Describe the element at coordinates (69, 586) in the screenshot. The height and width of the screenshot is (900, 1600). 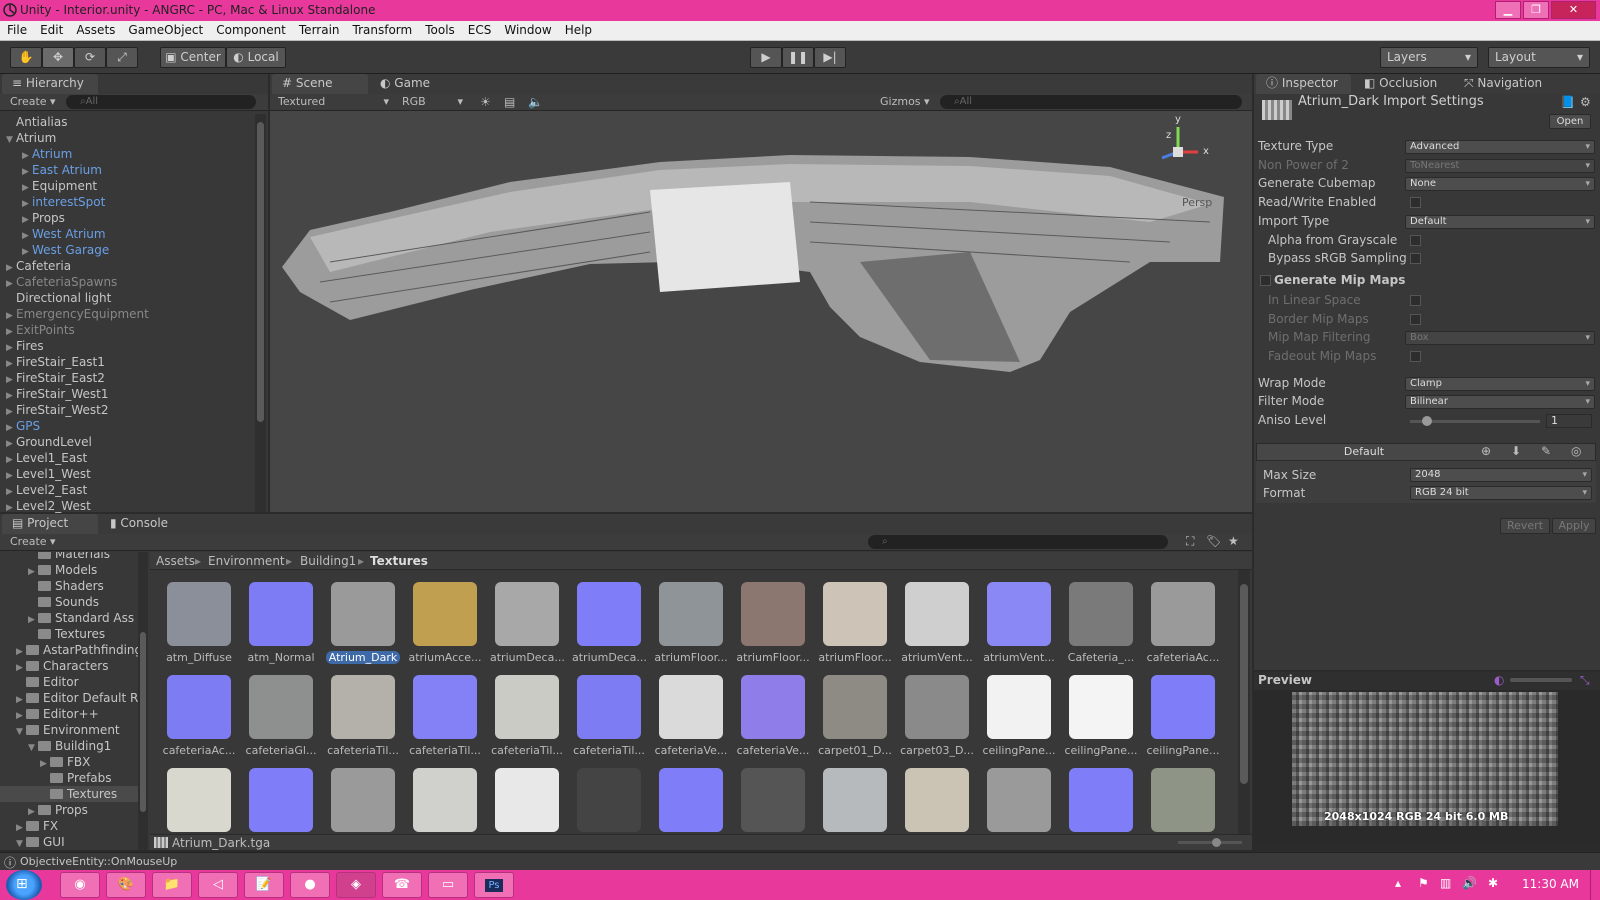
I see `folder-tree-item: Shaders` at that location.